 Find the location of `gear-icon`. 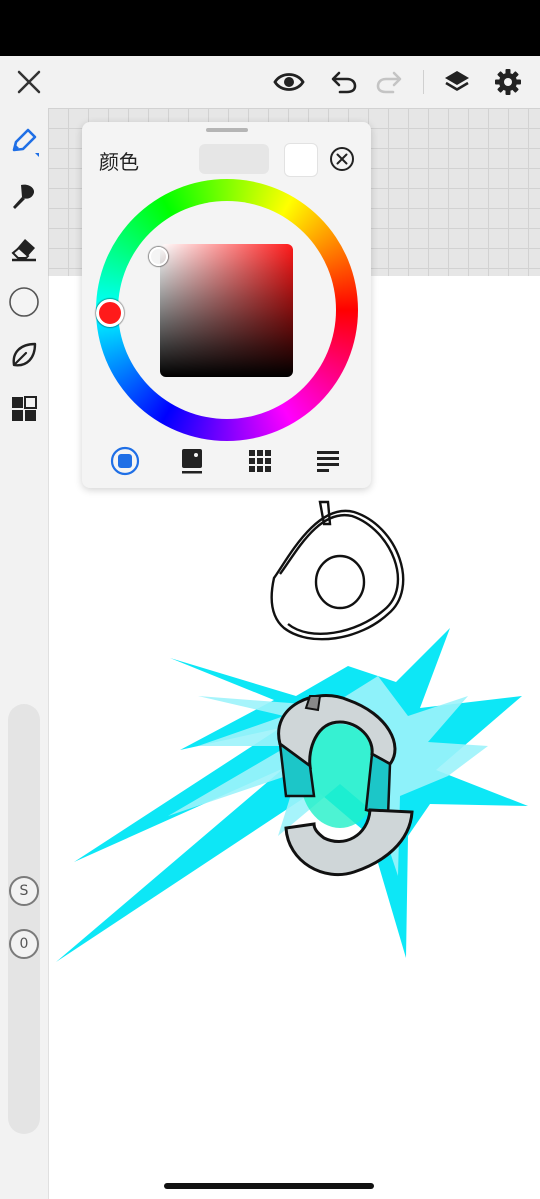

gear-icon is located at coordinates (508, 82).